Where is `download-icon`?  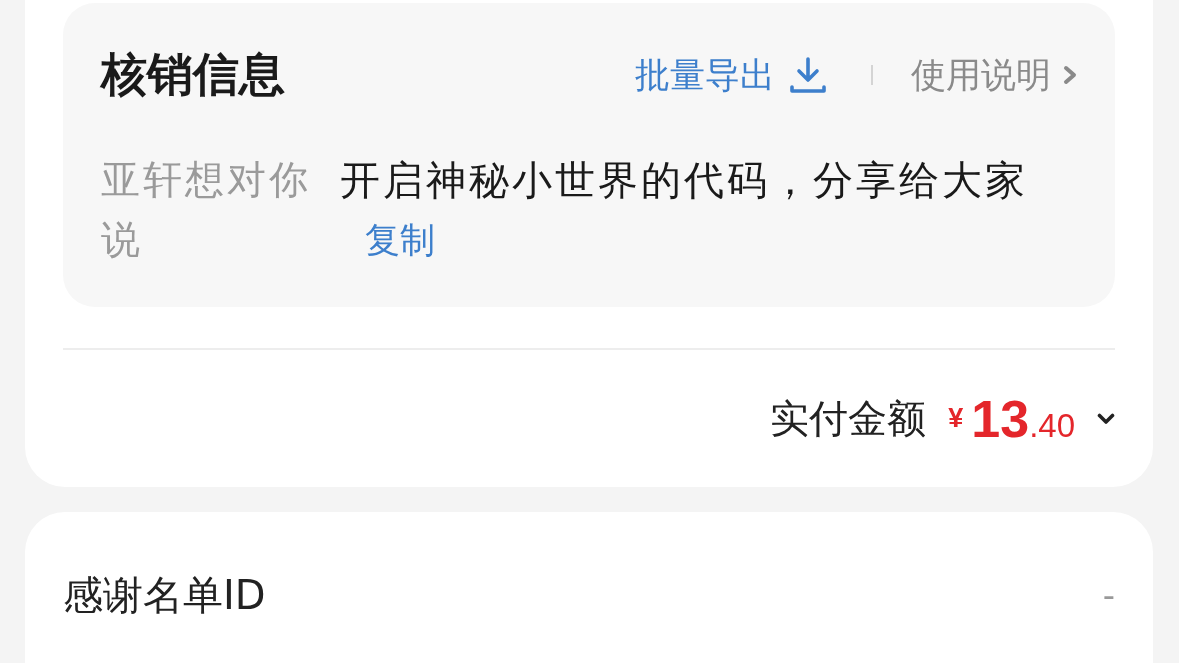
download-icon is located at coordinates (808, 75).